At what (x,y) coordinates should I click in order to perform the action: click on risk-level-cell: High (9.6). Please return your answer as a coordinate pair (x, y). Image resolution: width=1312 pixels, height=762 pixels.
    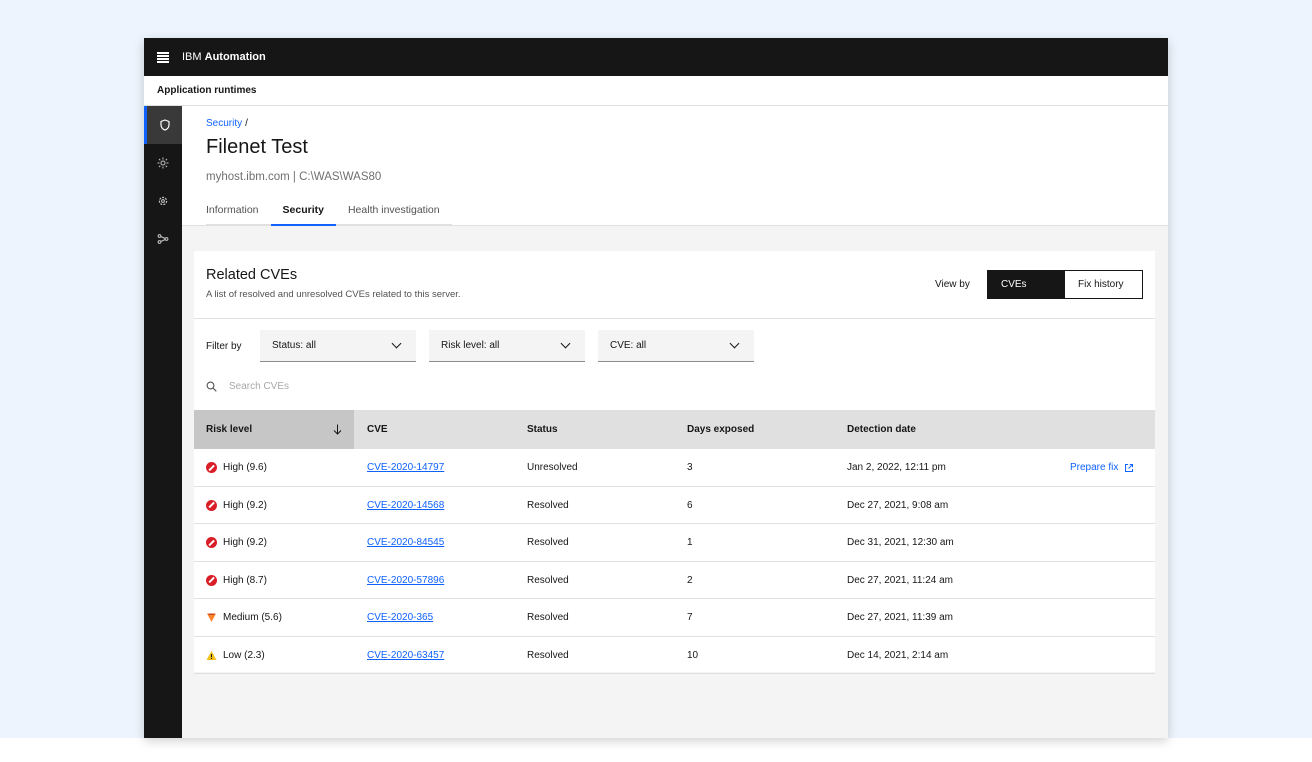
    Looking at the image, I should click on (236, 467).